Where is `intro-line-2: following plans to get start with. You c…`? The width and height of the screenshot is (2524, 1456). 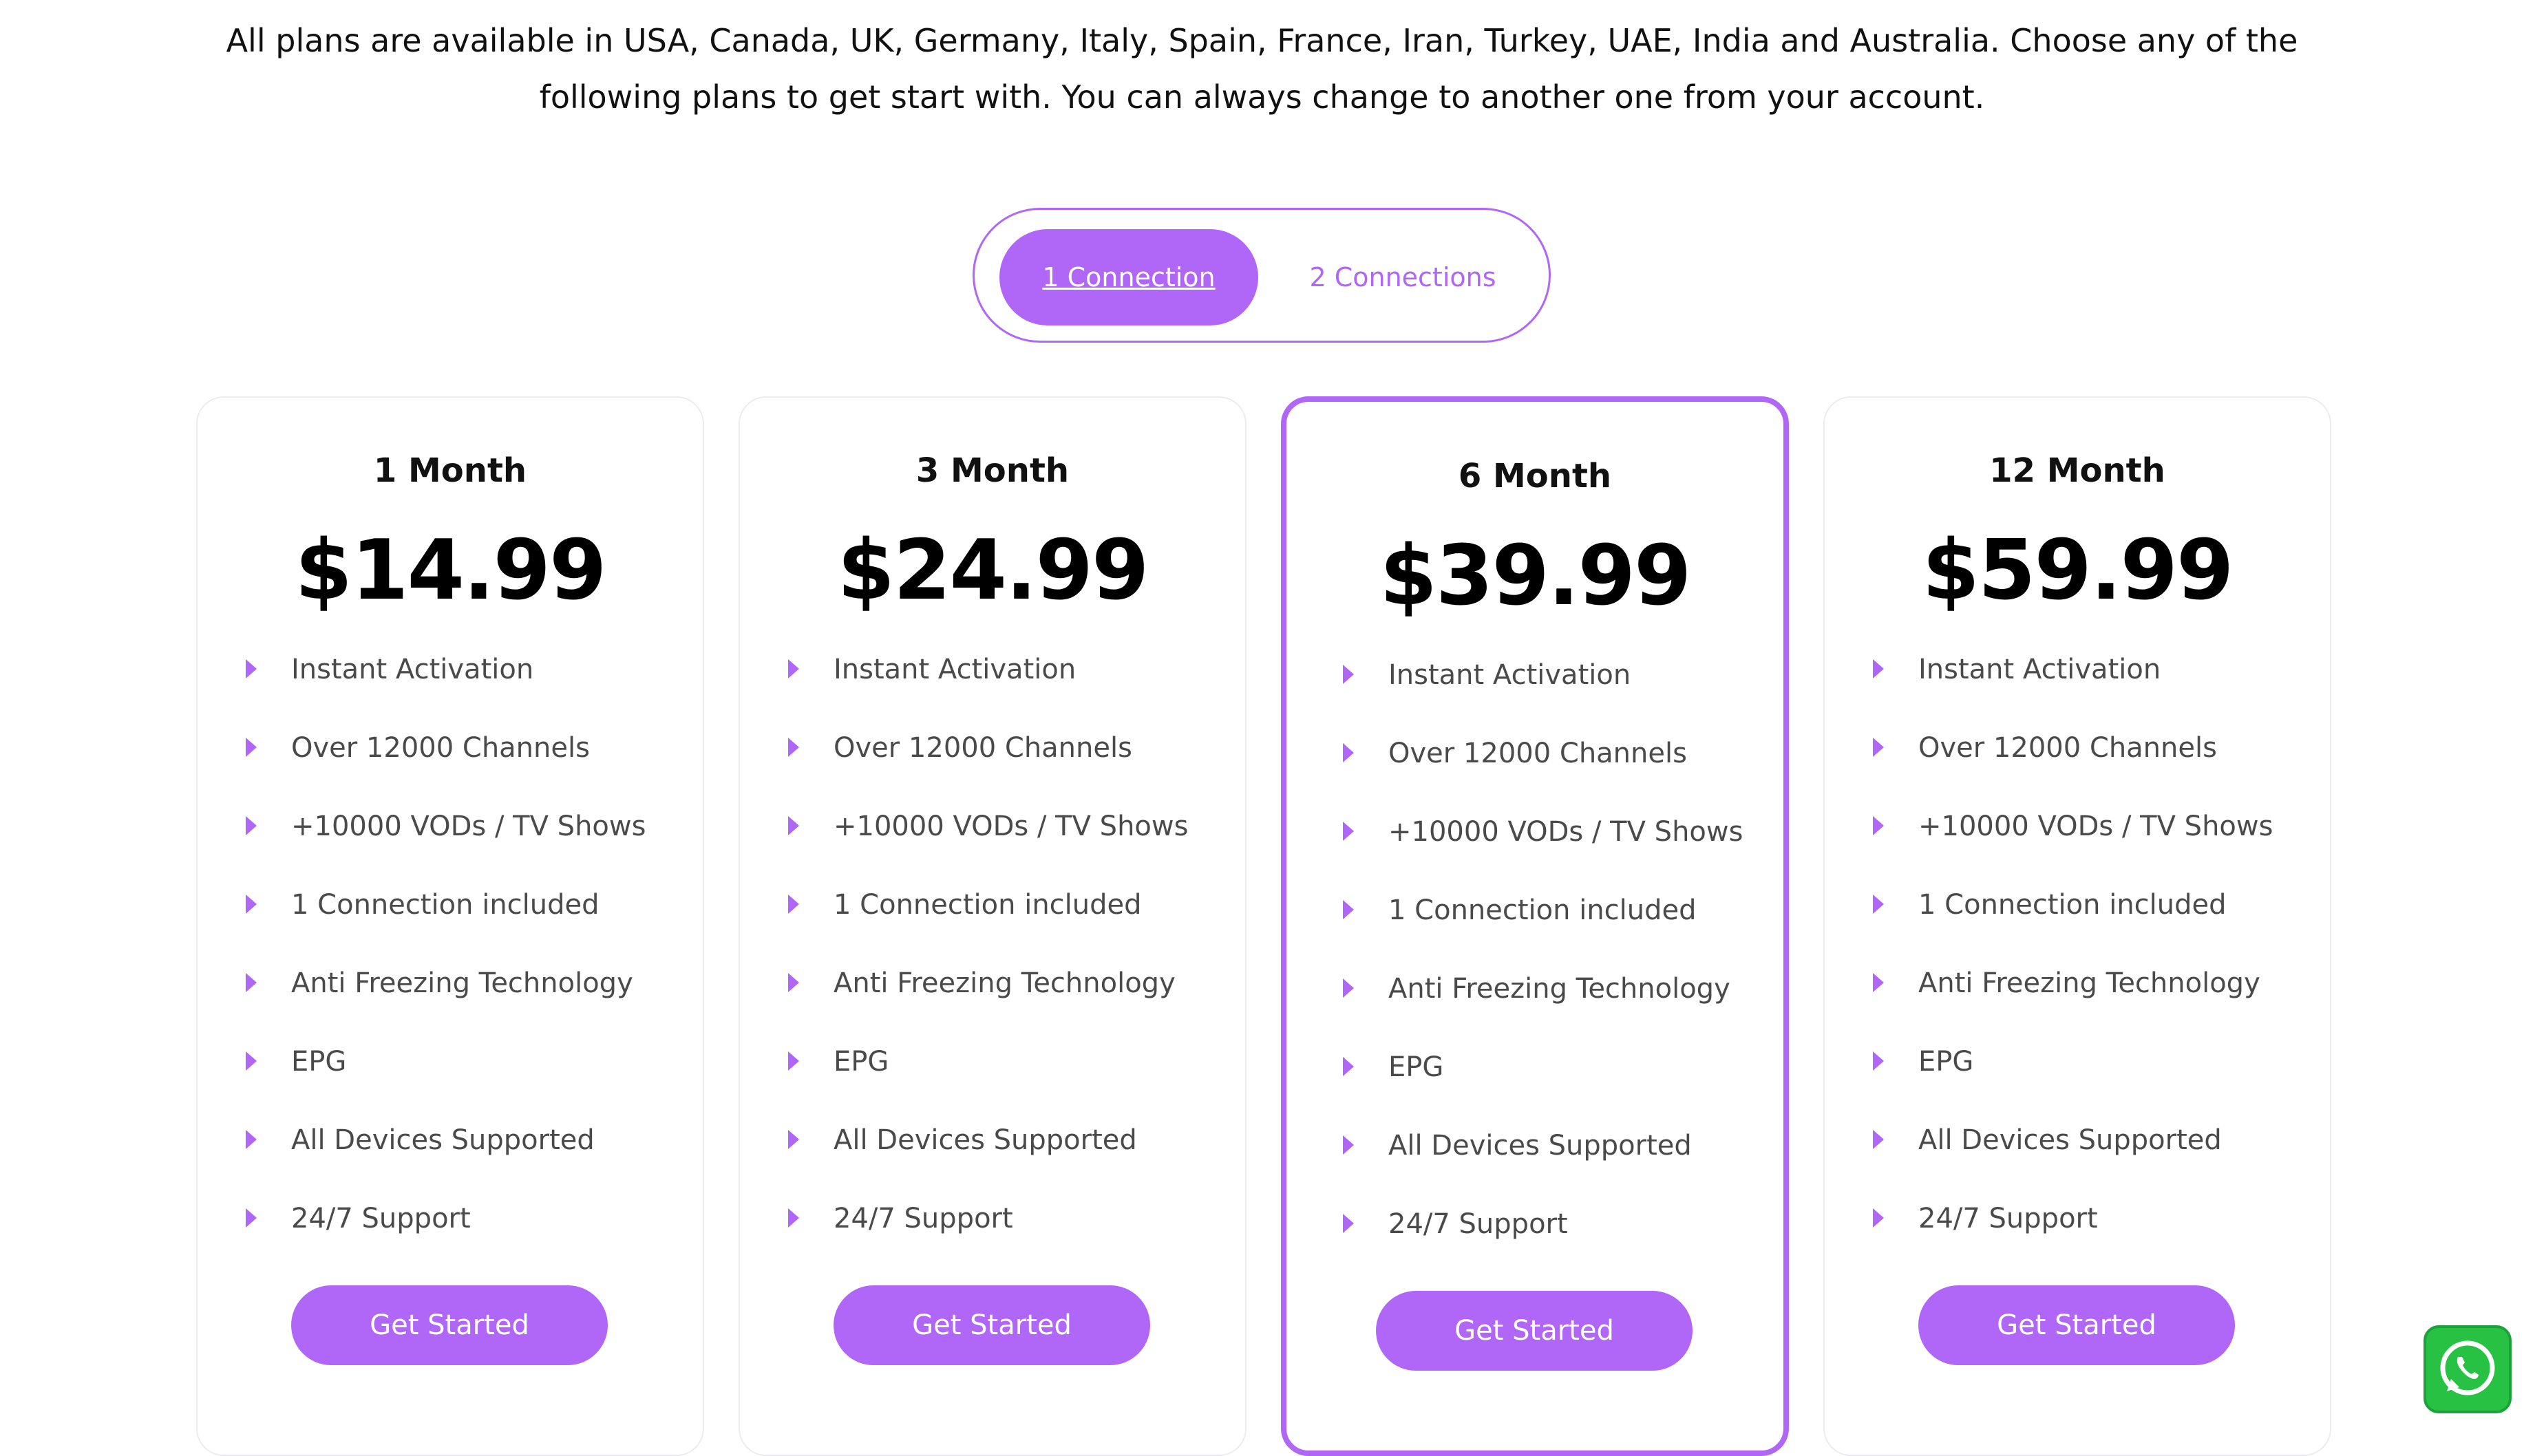 intro-line-2: following plans to get start with. You c… is located at coordinates (1262, 97).